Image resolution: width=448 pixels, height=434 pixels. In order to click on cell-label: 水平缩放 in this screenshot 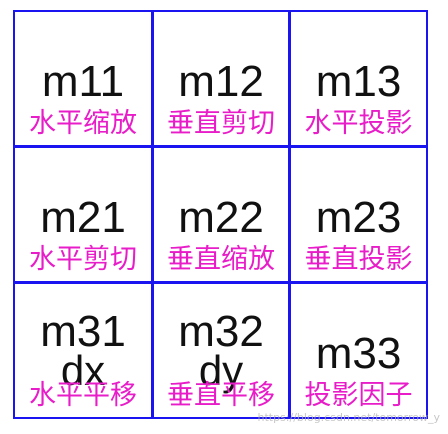, I will do `click(83, 123)`.